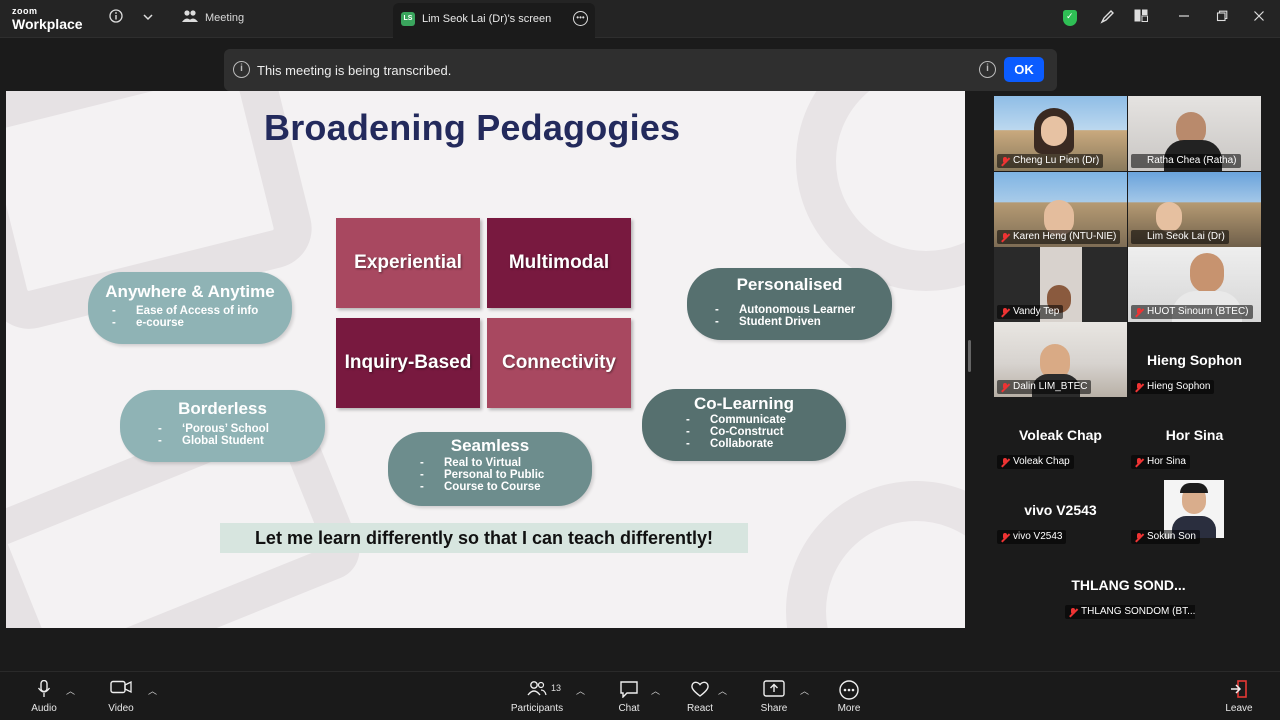 This screenshot has width=1280, height=720. What do you see at coordinates (580, 18) in the screenshot?
I see `more-icon: •••` at bounding box center [580, 18].